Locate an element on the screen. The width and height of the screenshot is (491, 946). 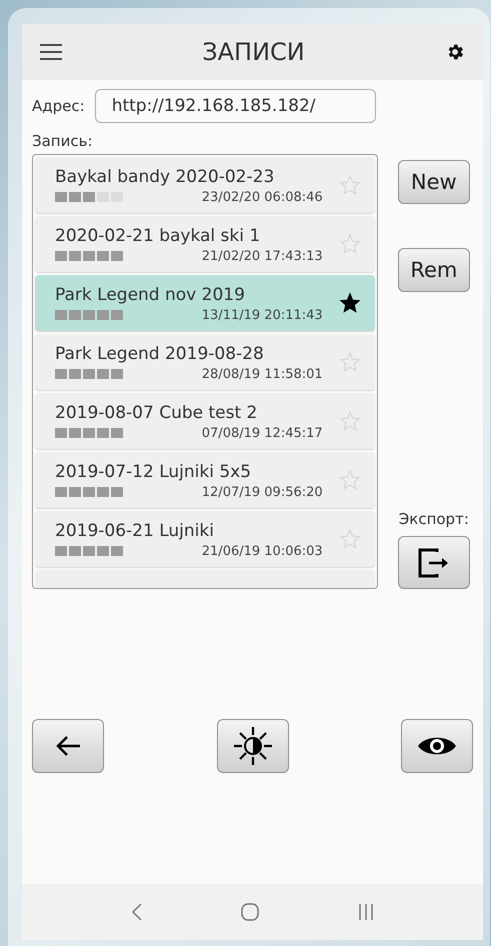
export-label: Экспорт: is located at coordinates (433, 519).